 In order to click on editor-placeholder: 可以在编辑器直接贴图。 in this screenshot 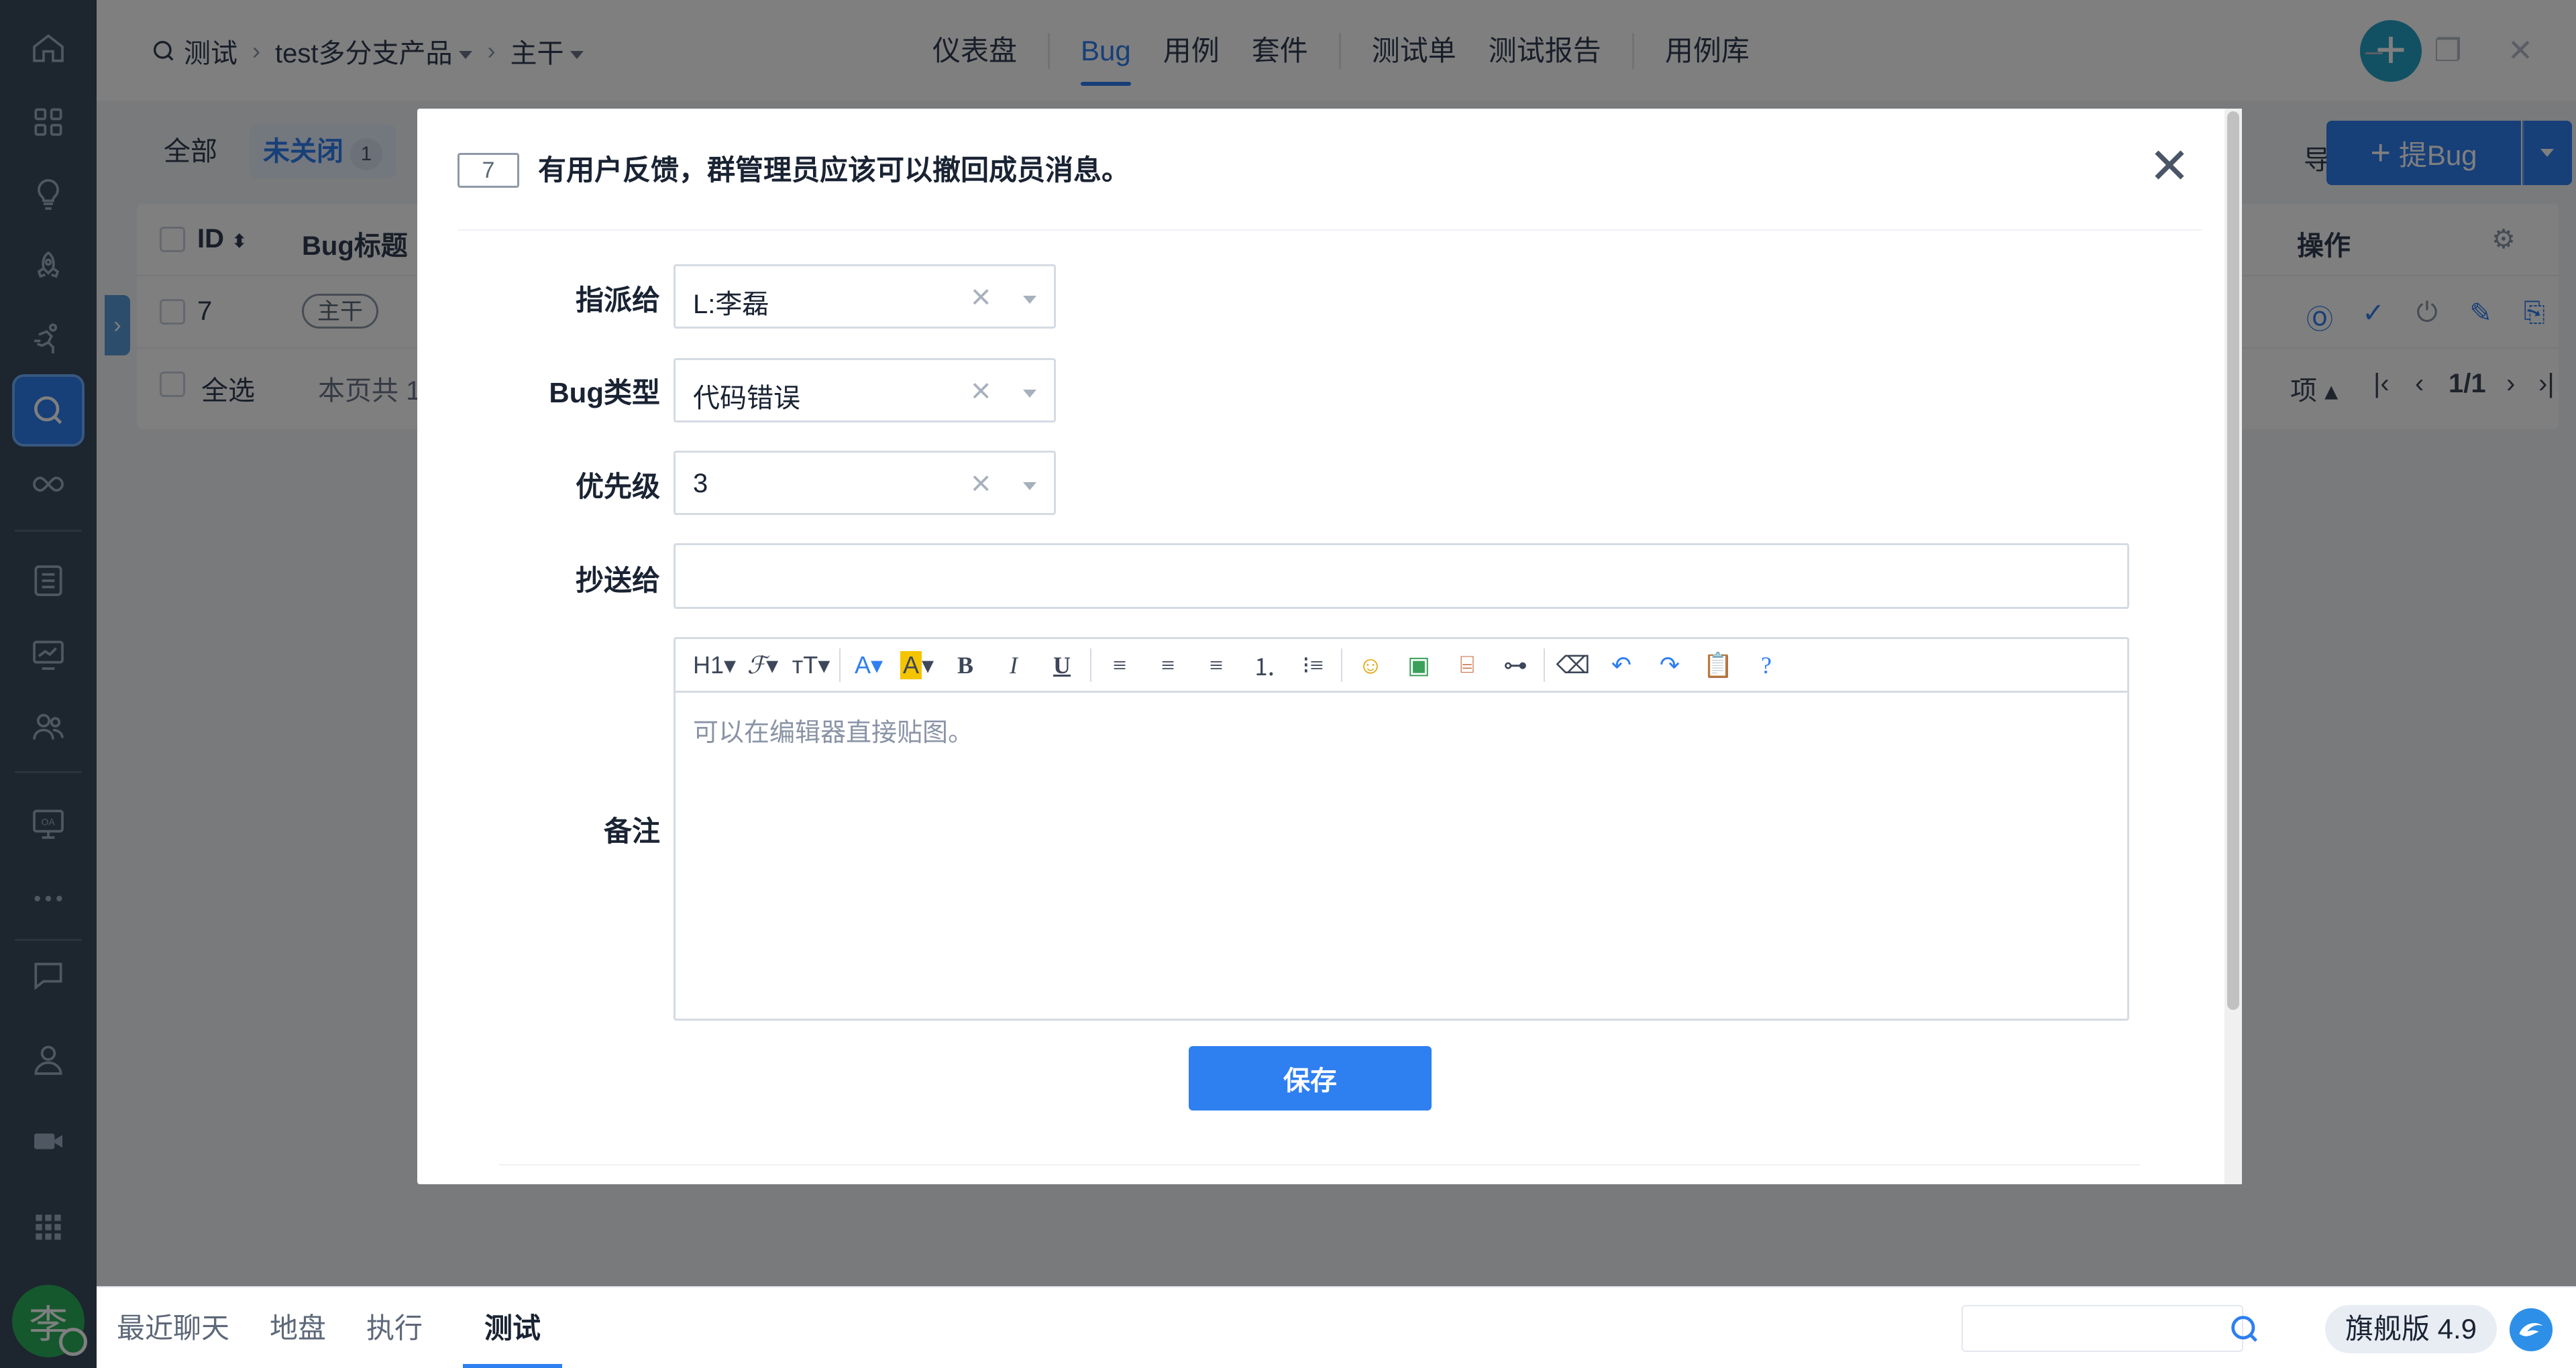, I will do `click(833, 729)`.